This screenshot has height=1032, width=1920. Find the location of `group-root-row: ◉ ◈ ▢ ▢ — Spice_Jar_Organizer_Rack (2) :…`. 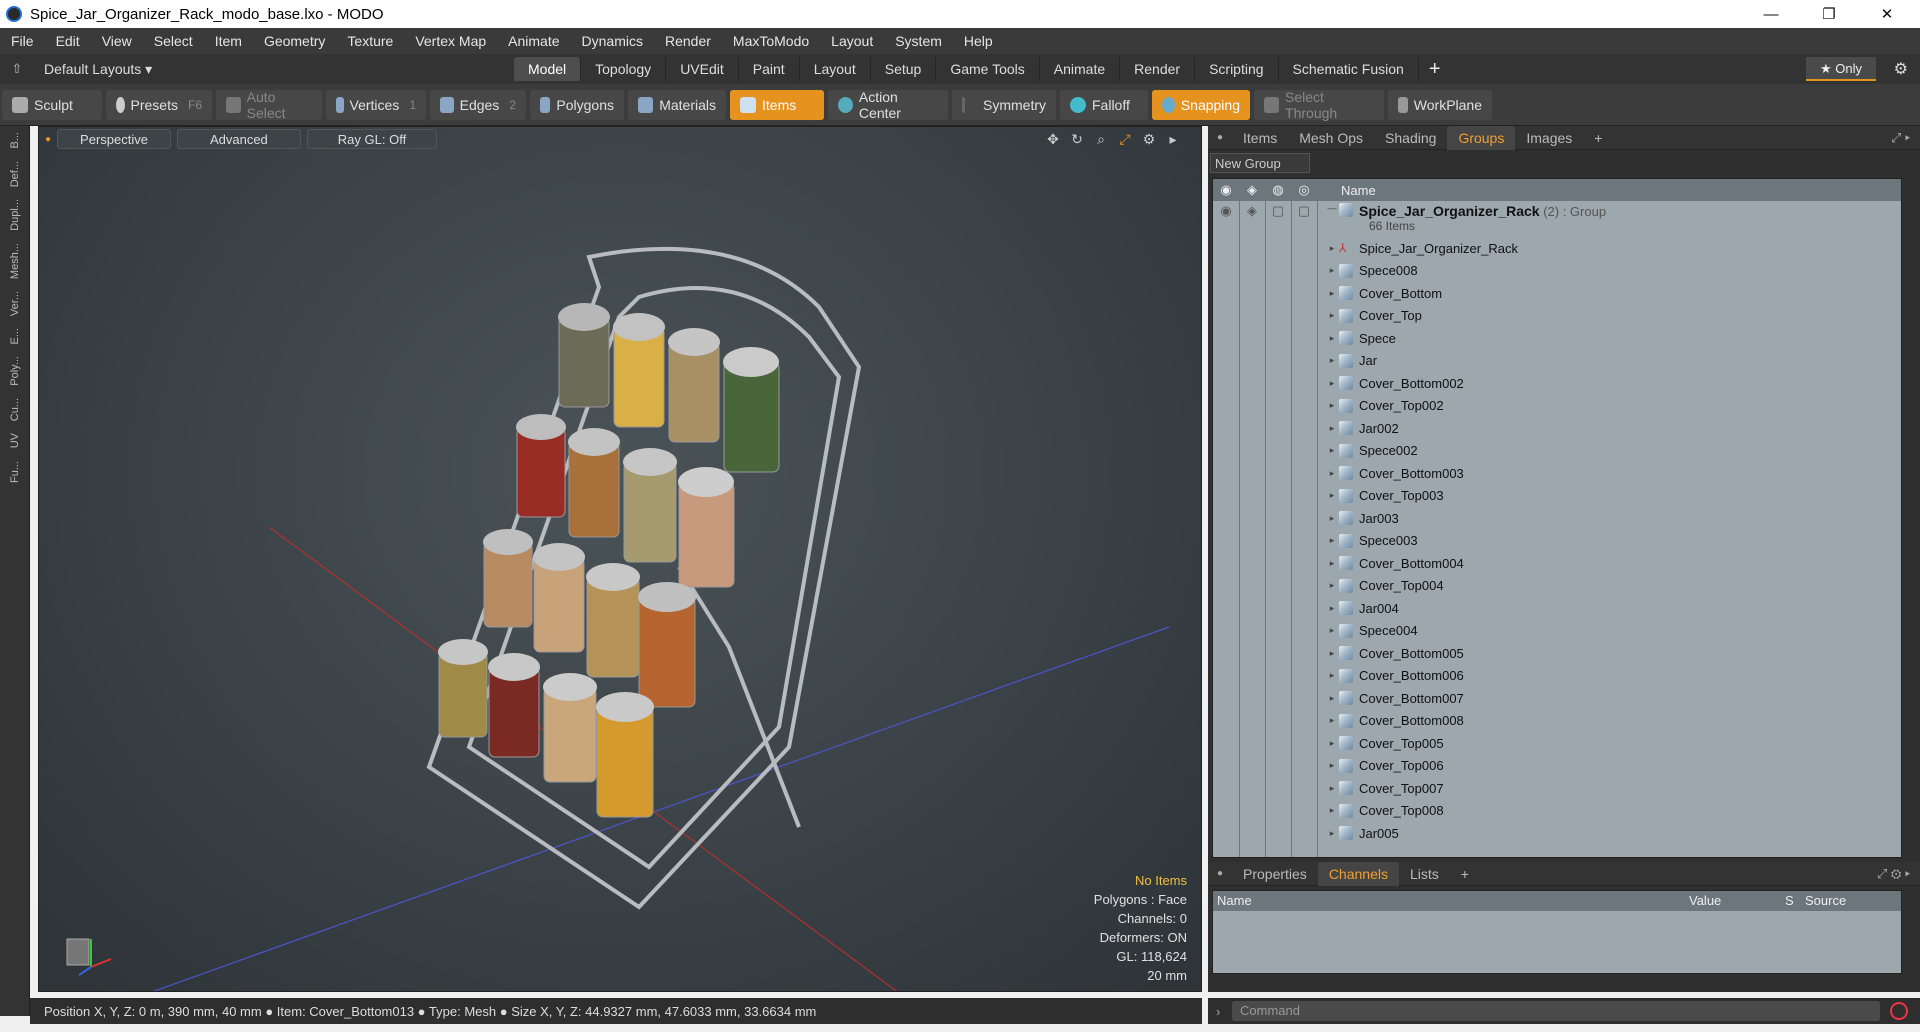

group-root-row: ◉ ◈ ▢ ▢ — Spice_Jar_Organizer_Rack (2) :… is located at coordinates (1557, 219).